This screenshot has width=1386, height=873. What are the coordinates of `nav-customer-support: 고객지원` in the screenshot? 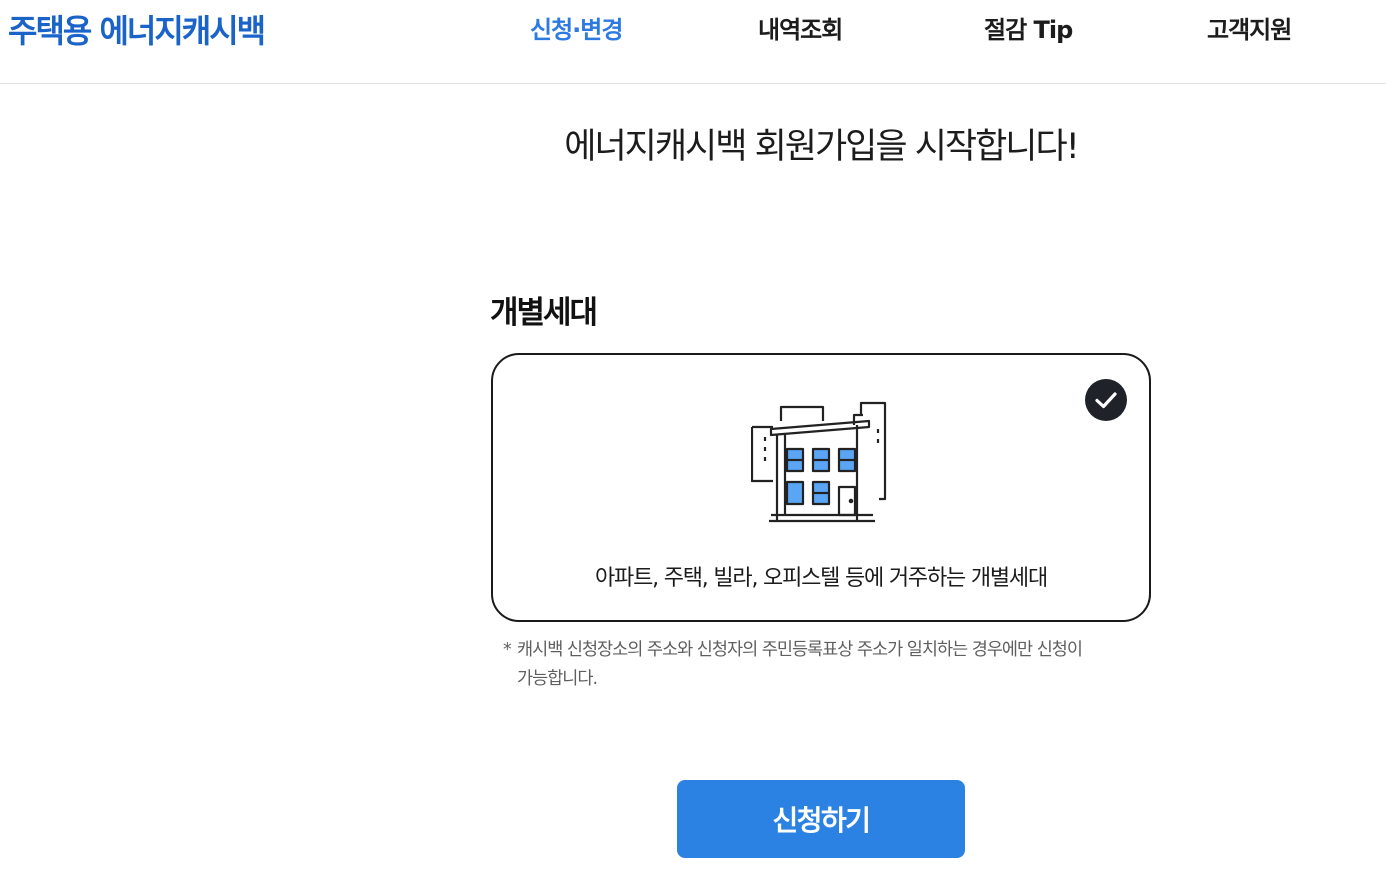 It's located at (1249, 27).